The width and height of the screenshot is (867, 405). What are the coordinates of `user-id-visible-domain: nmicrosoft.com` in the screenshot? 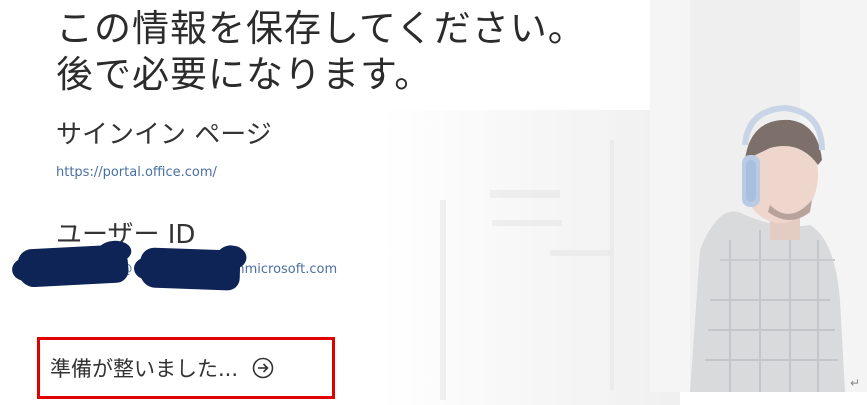 It's located at (287, 269).